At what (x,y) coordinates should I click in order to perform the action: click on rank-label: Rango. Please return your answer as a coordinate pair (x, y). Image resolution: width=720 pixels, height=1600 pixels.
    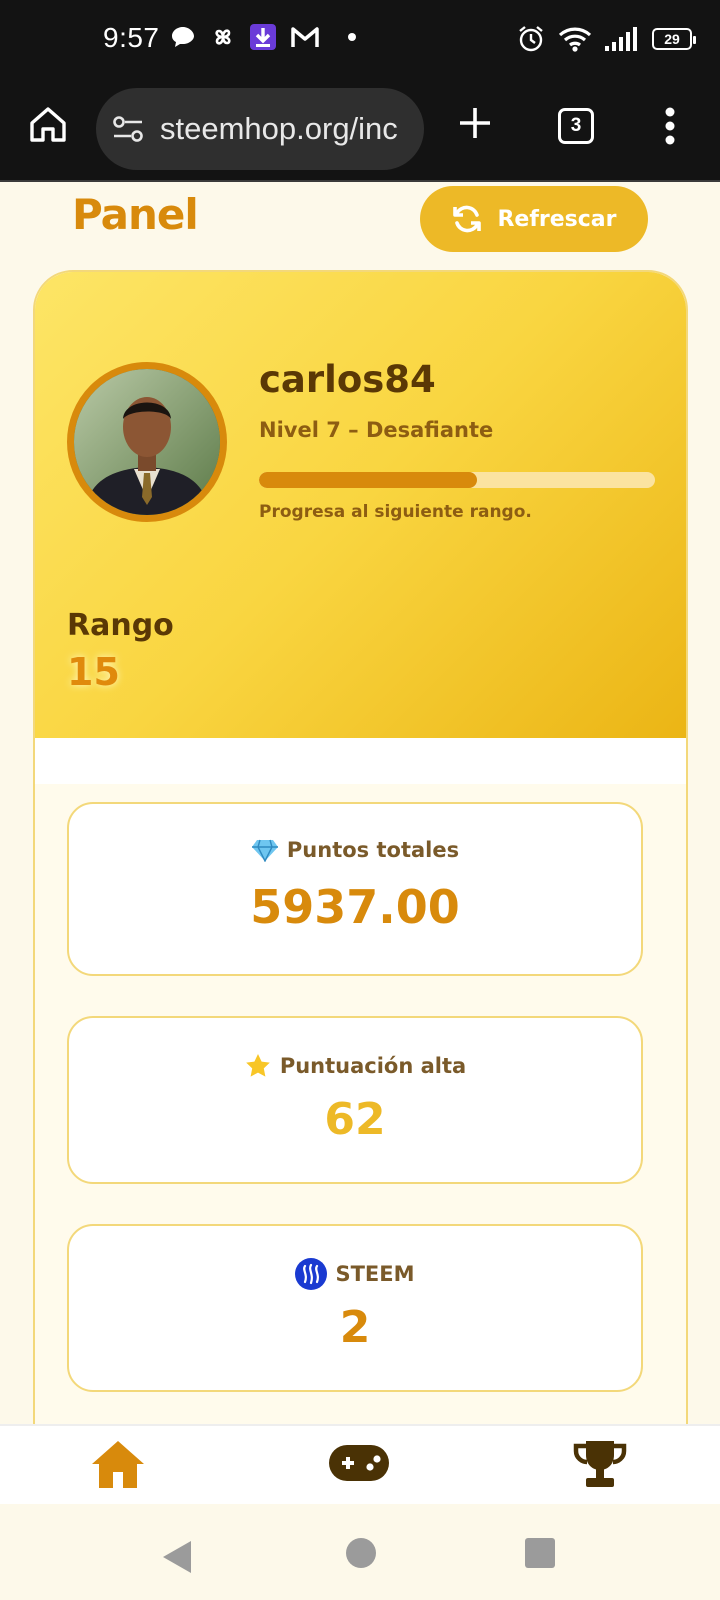
    Looking at the image, I should click on (120, 625).